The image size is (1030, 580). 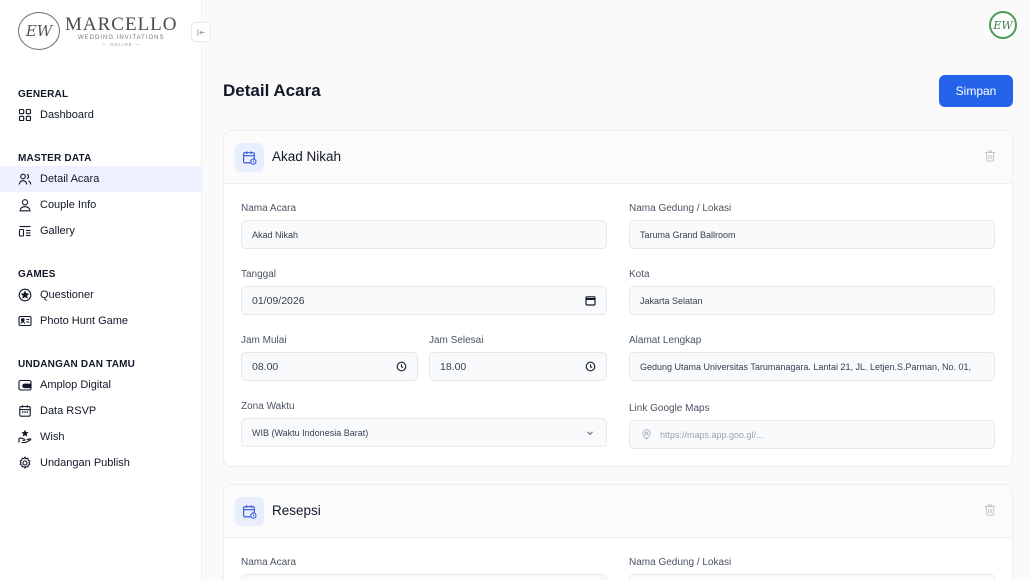 What do you see at coordinates (77, 364) in the screenshot?
I see `nav-group-title: UNDANGAN DAN TAMU` at bounding box center [77, 364].